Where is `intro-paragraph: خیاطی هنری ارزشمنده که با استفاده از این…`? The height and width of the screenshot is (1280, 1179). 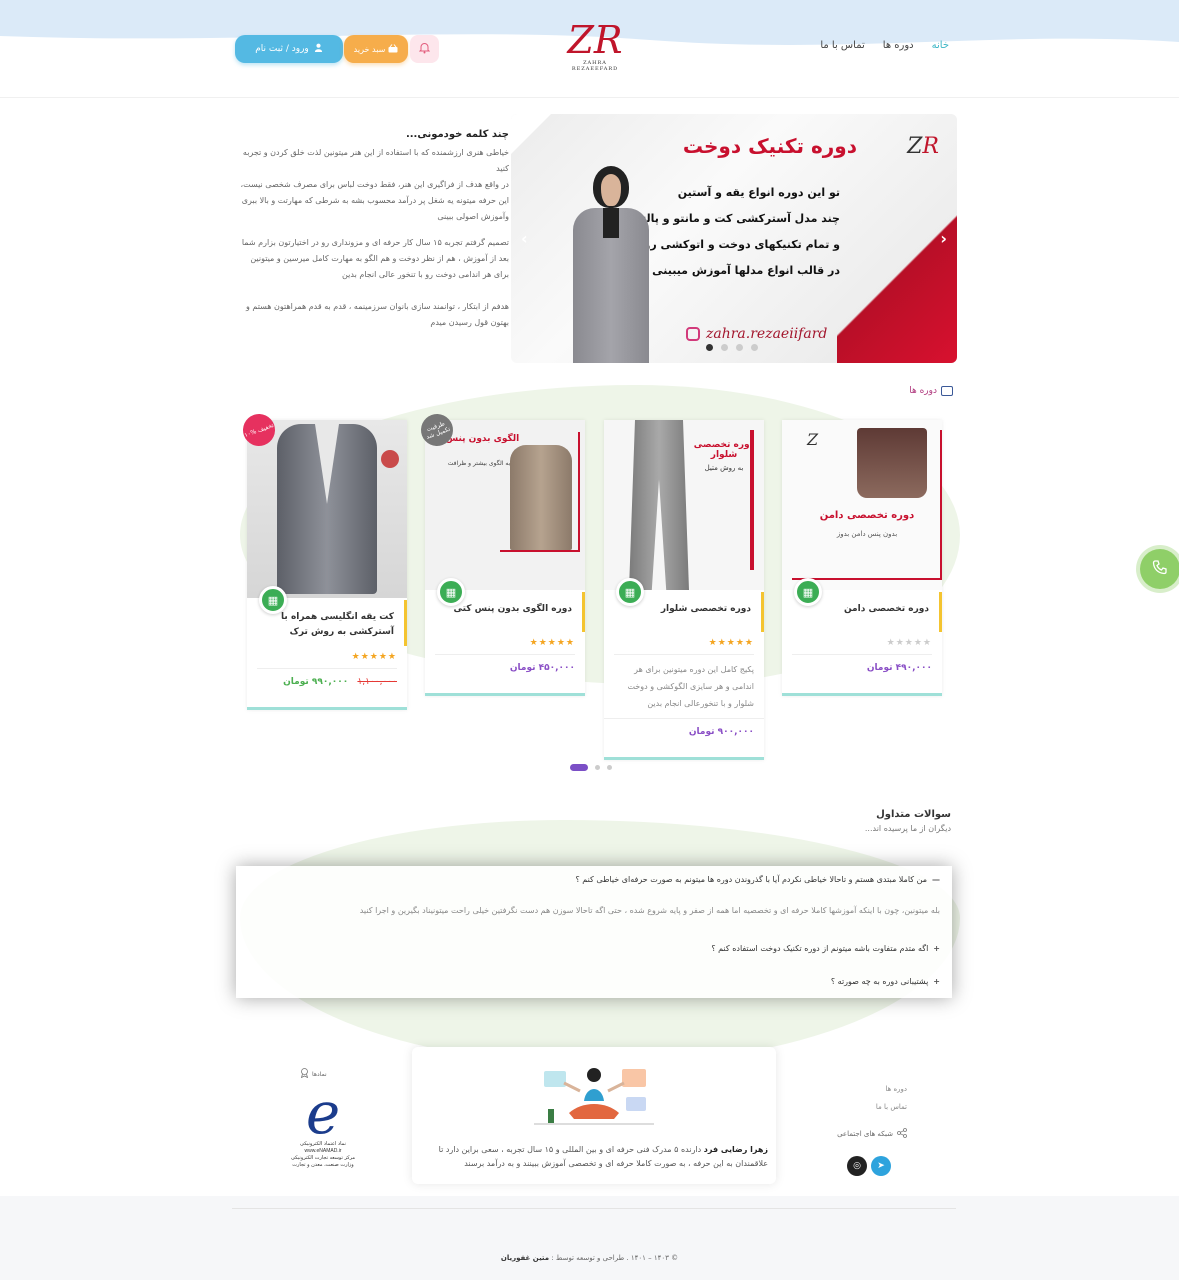
intro-paragraph: خیاطی هنری ارزشمنده که با استفاده از این… is located at coordinates (375, 160).